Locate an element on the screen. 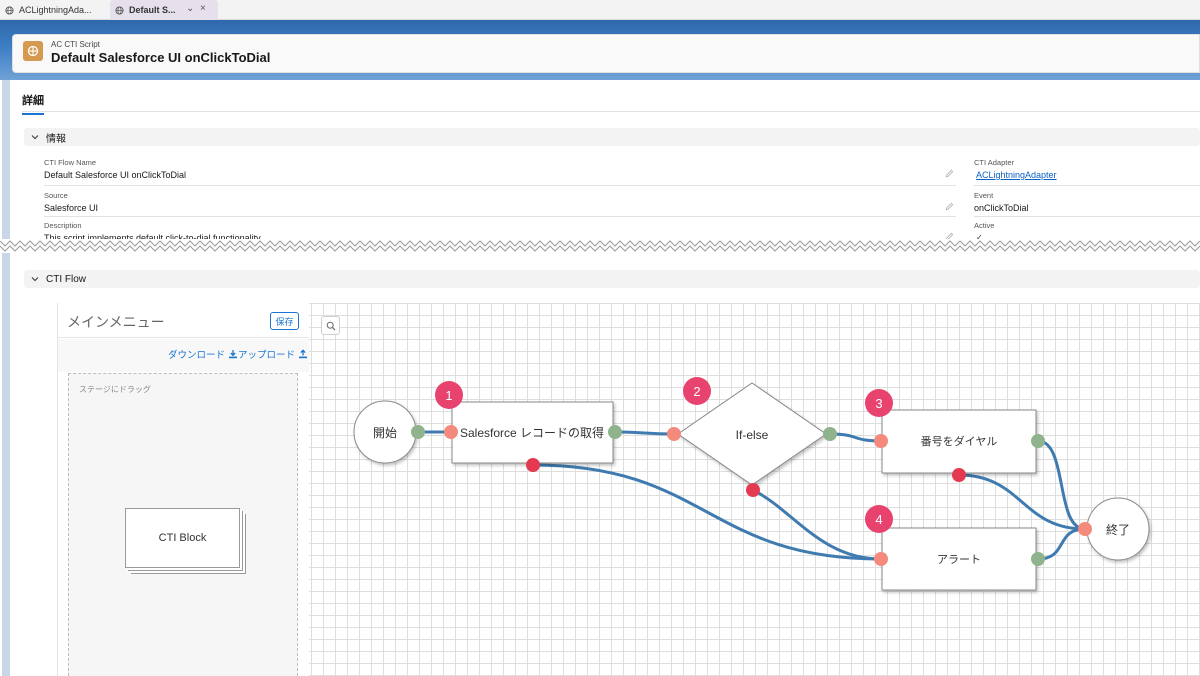 This screenshot has width=1200, height=676. start-node-label: 開始 is located at coordinates (385, 433).